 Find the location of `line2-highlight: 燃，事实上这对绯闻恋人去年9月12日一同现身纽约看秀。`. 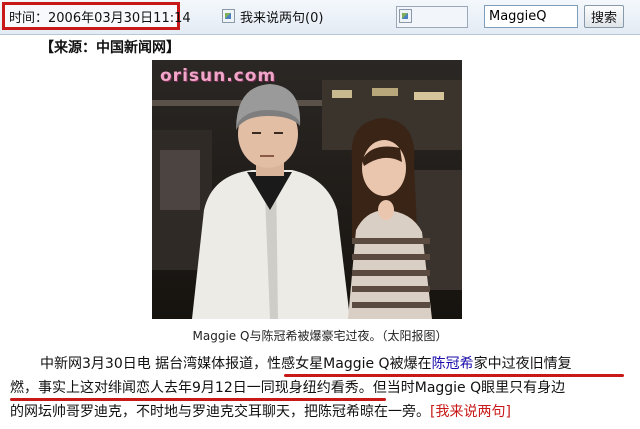

line2-highlight: 燃，事实上这对绯闻恋人去年9月12日一同现身纽约看秀。 is located at coordinates (191, 388).